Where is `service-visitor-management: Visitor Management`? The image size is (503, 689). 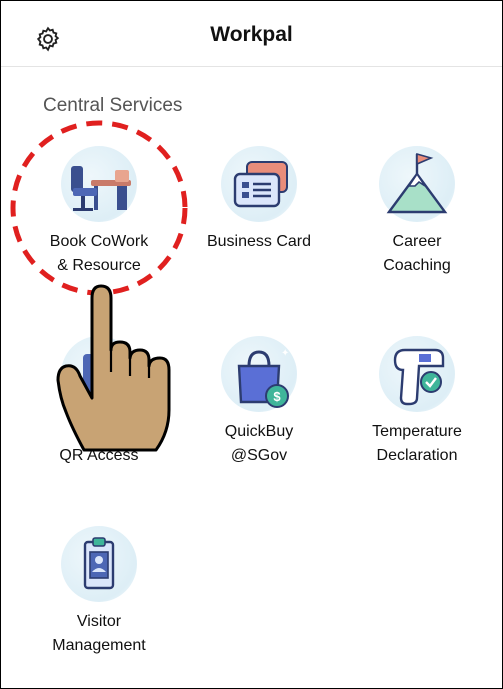
service-visitor-management: Visitor Management is located at coordinates (99, 592).